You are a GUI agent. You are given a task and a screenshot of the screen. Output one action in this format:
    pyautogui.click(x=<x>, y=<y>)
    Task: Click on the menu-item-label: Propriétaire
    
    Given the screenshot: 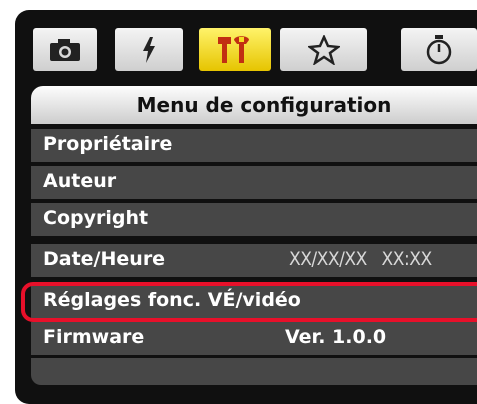 What is the action you would take?
    pyautogui.click(x=108, y=144)
    